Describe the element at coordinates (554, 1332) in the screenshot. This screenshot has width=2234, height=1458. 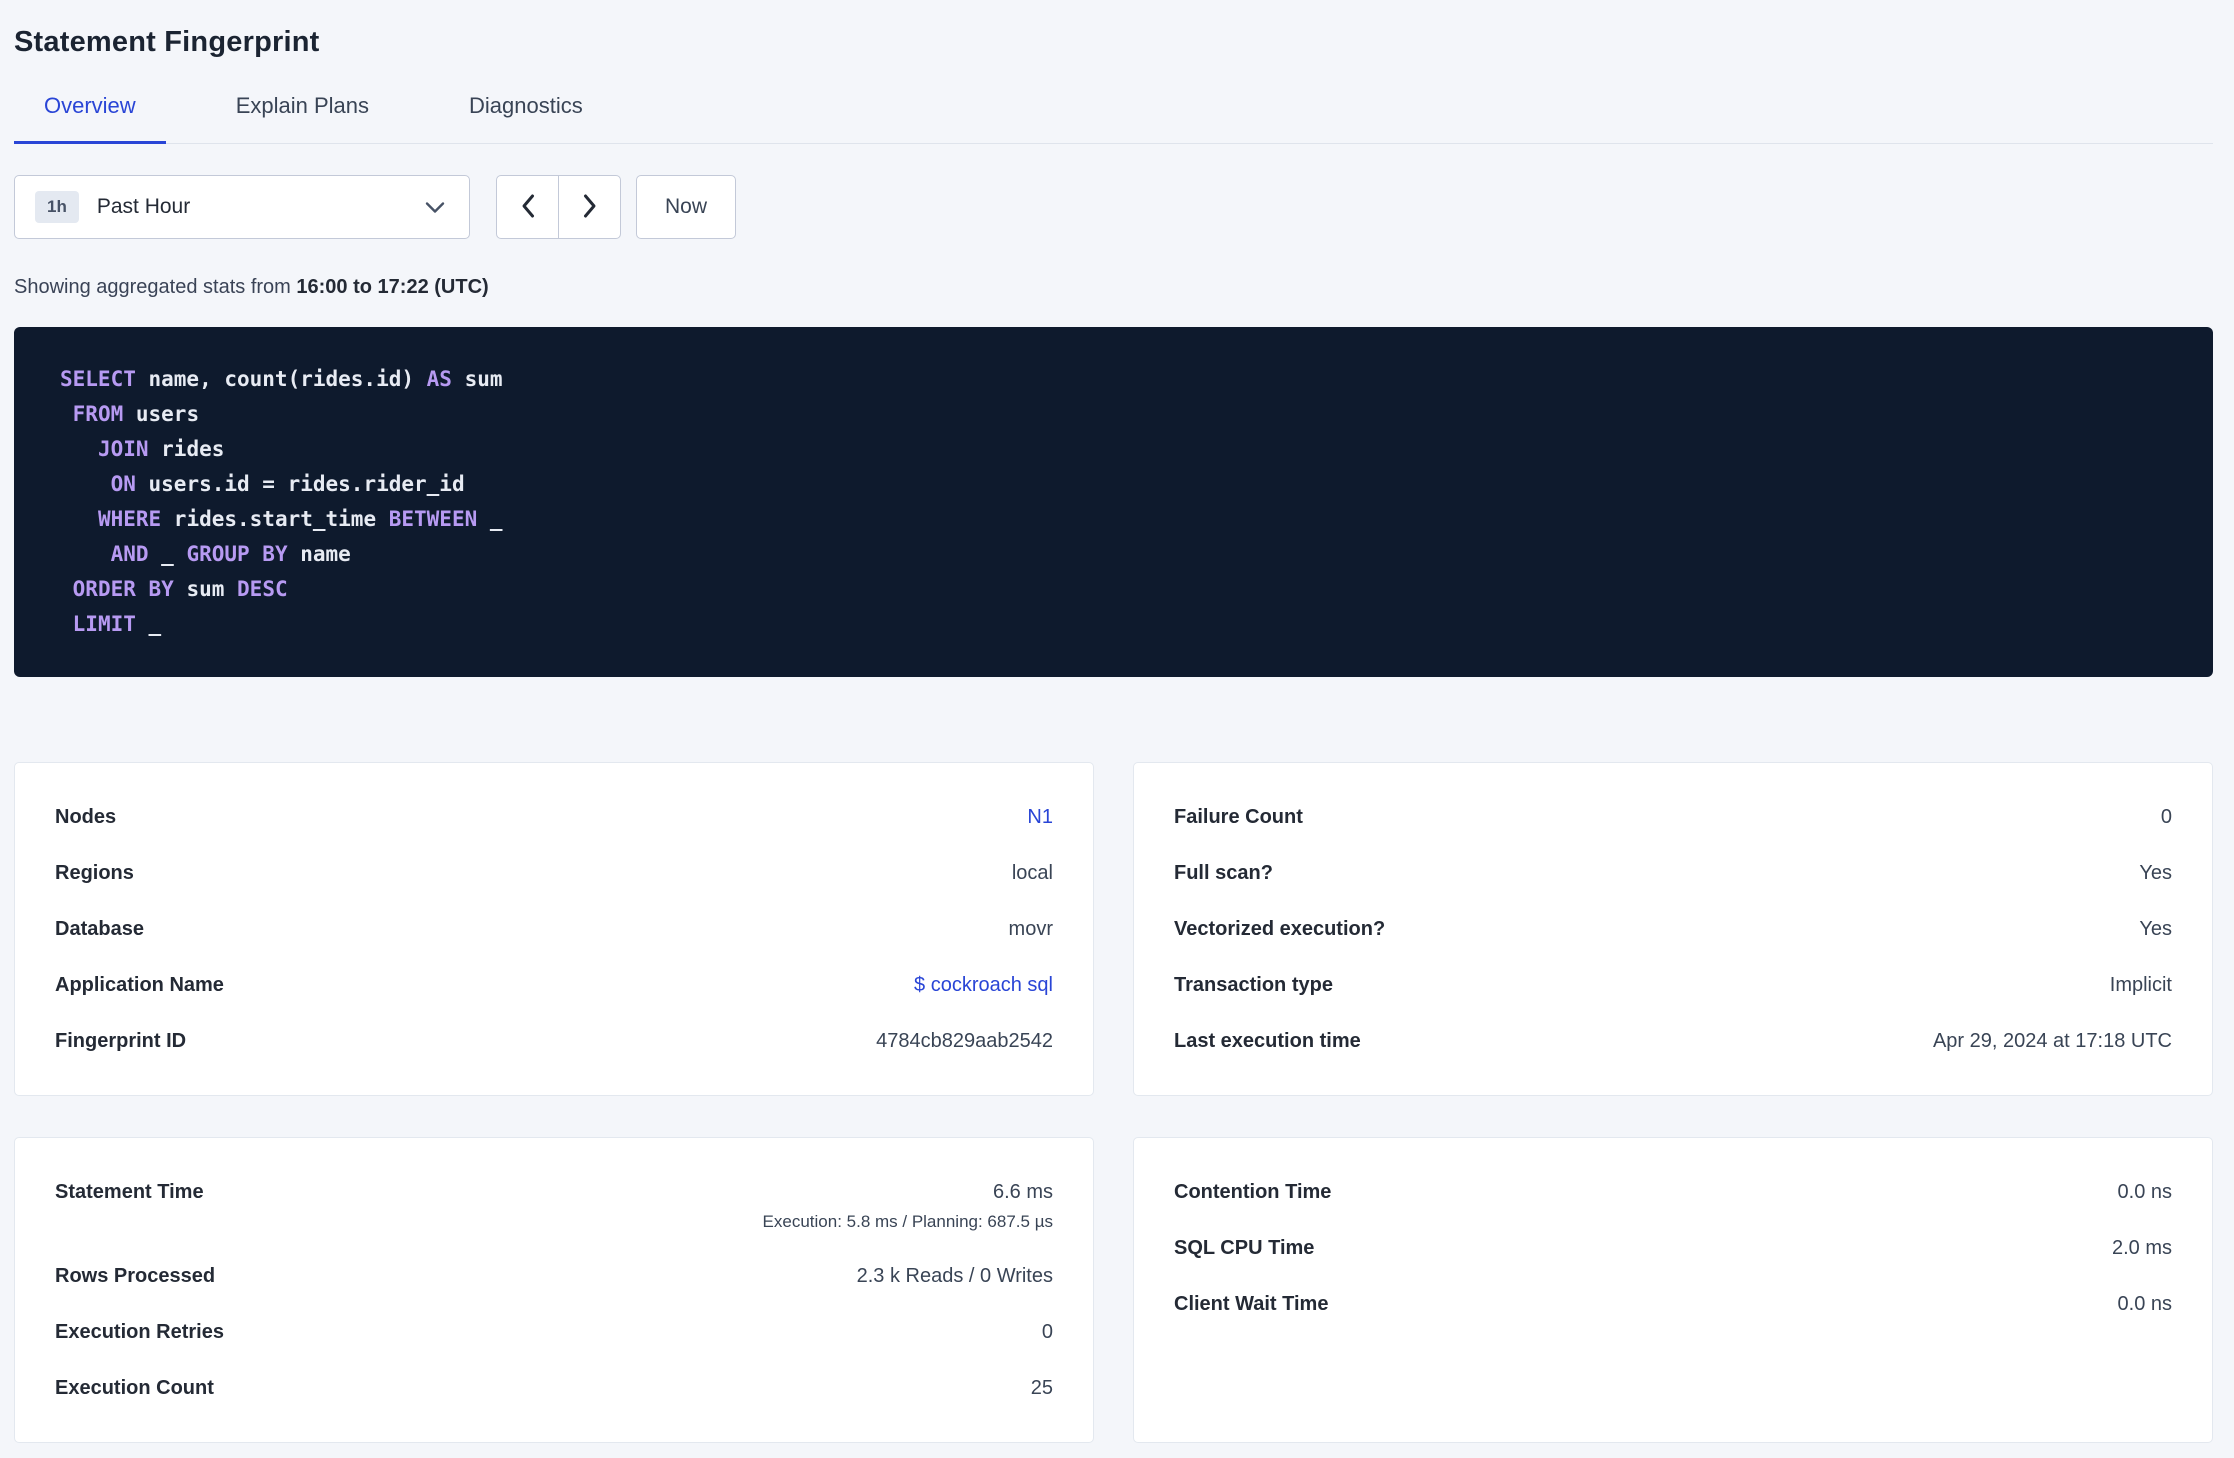
I see `detail-row-execution-retries: Execution Retries 0` at that location.